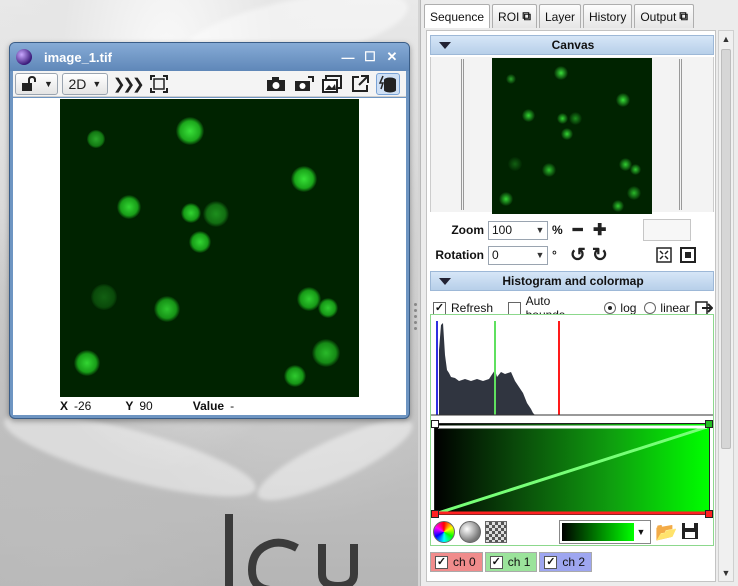  I want to click on panel-scrollbar: ▲ ▼, so click(726, 306).